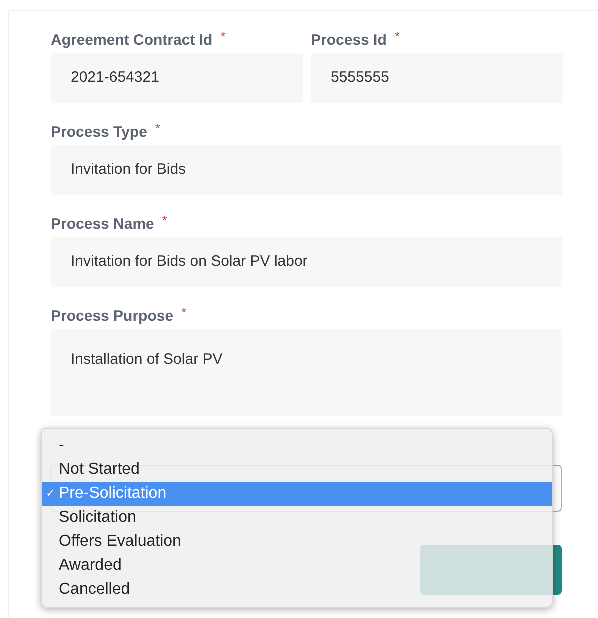 This screenshot has height=618, width=598. I want to click on field-label: Process Name, so click(102, 225).